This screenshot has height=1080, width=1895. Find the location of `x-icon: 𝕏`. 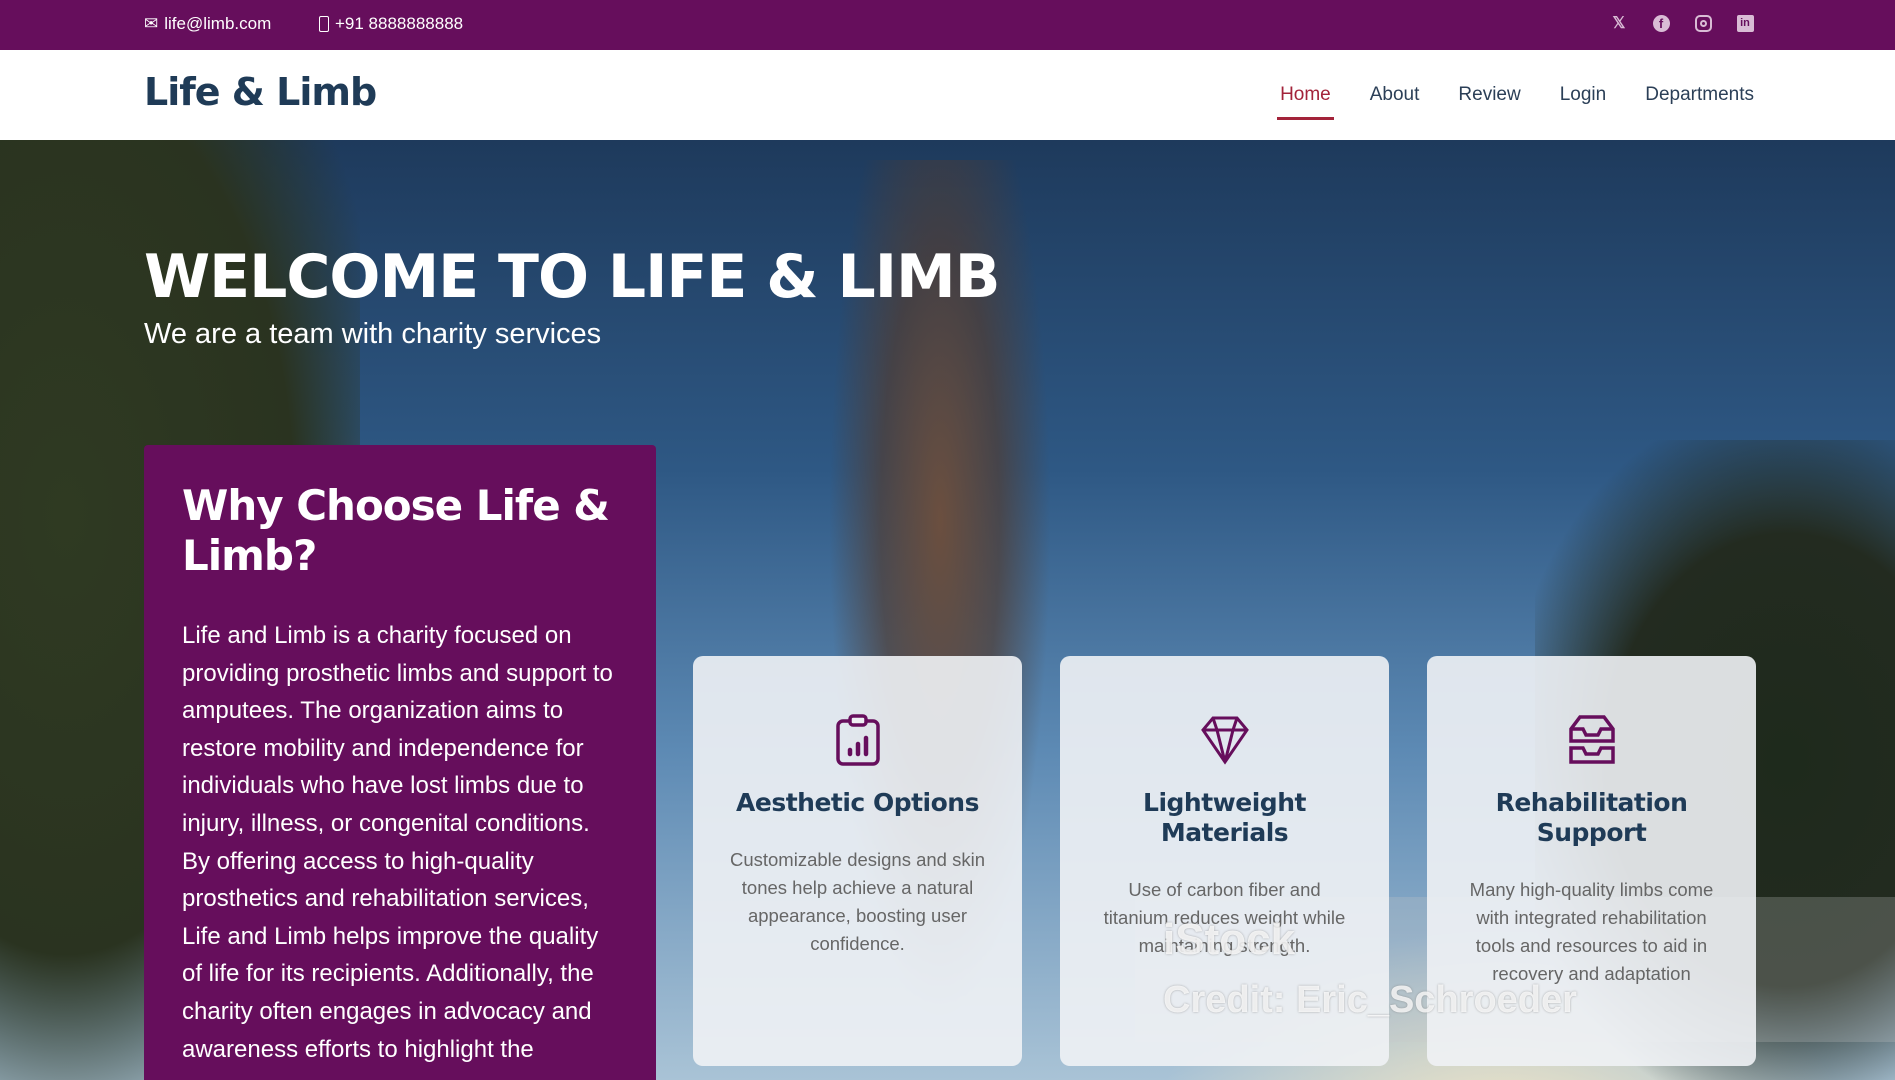

x-icon: 𝕏 is located at coordinates (1619, 23).